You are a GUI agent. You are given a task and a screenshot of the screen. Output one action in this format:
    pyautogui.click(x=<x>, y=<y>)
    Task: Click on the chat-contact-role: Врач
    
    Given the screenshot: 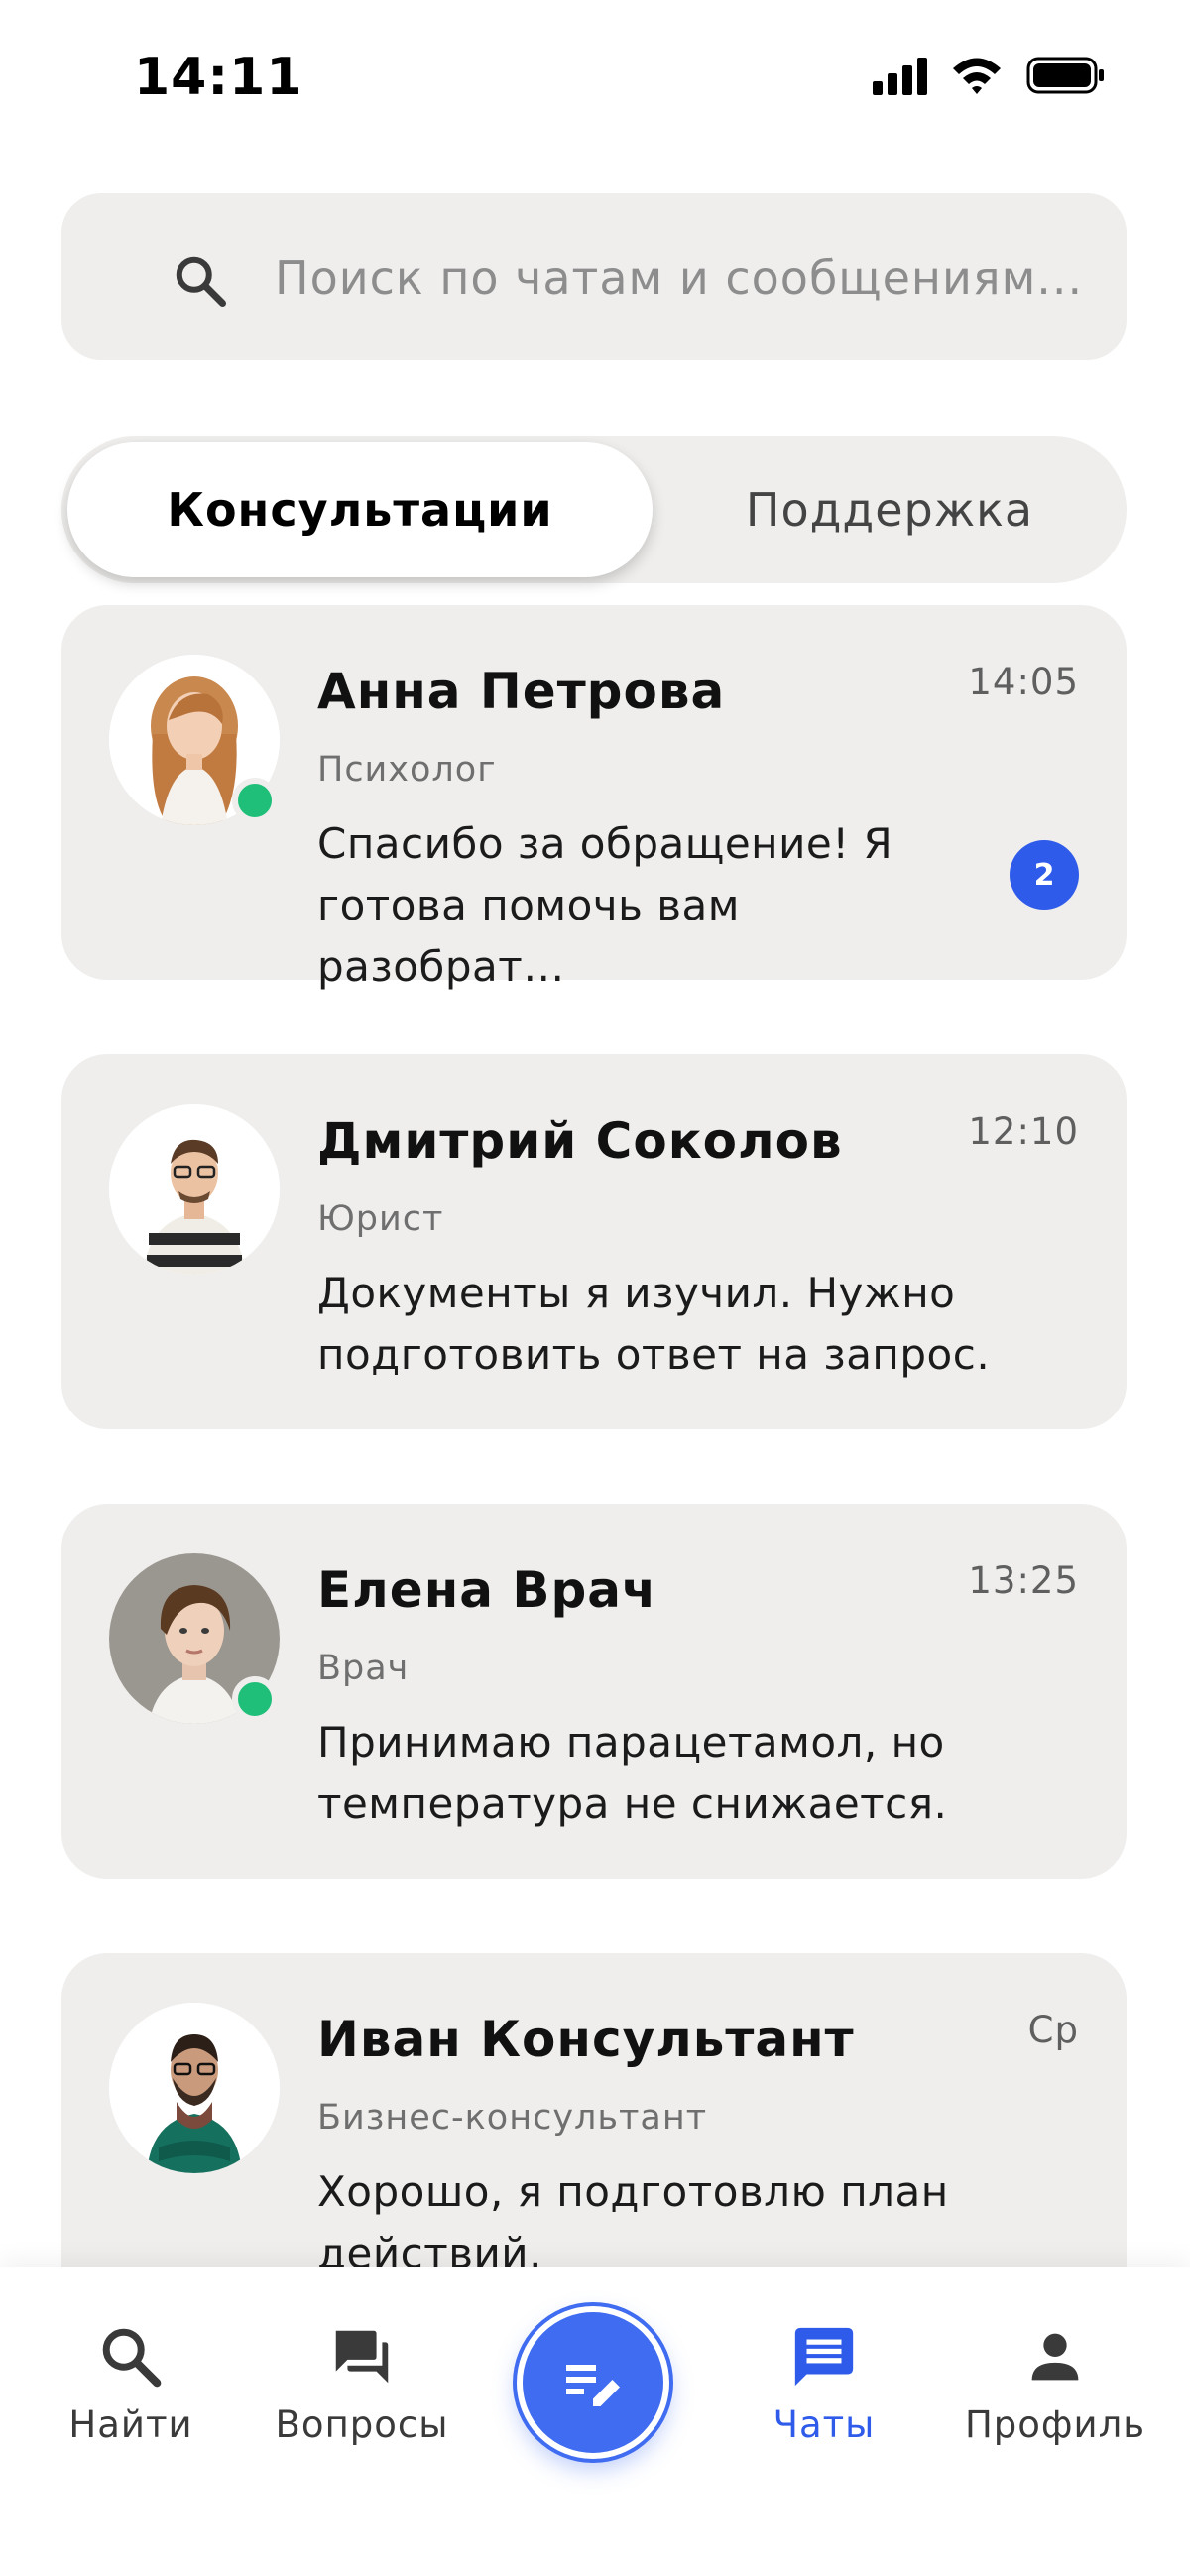 What is the action you would take?
    pyautogui.click(x=363, y=1668)
    